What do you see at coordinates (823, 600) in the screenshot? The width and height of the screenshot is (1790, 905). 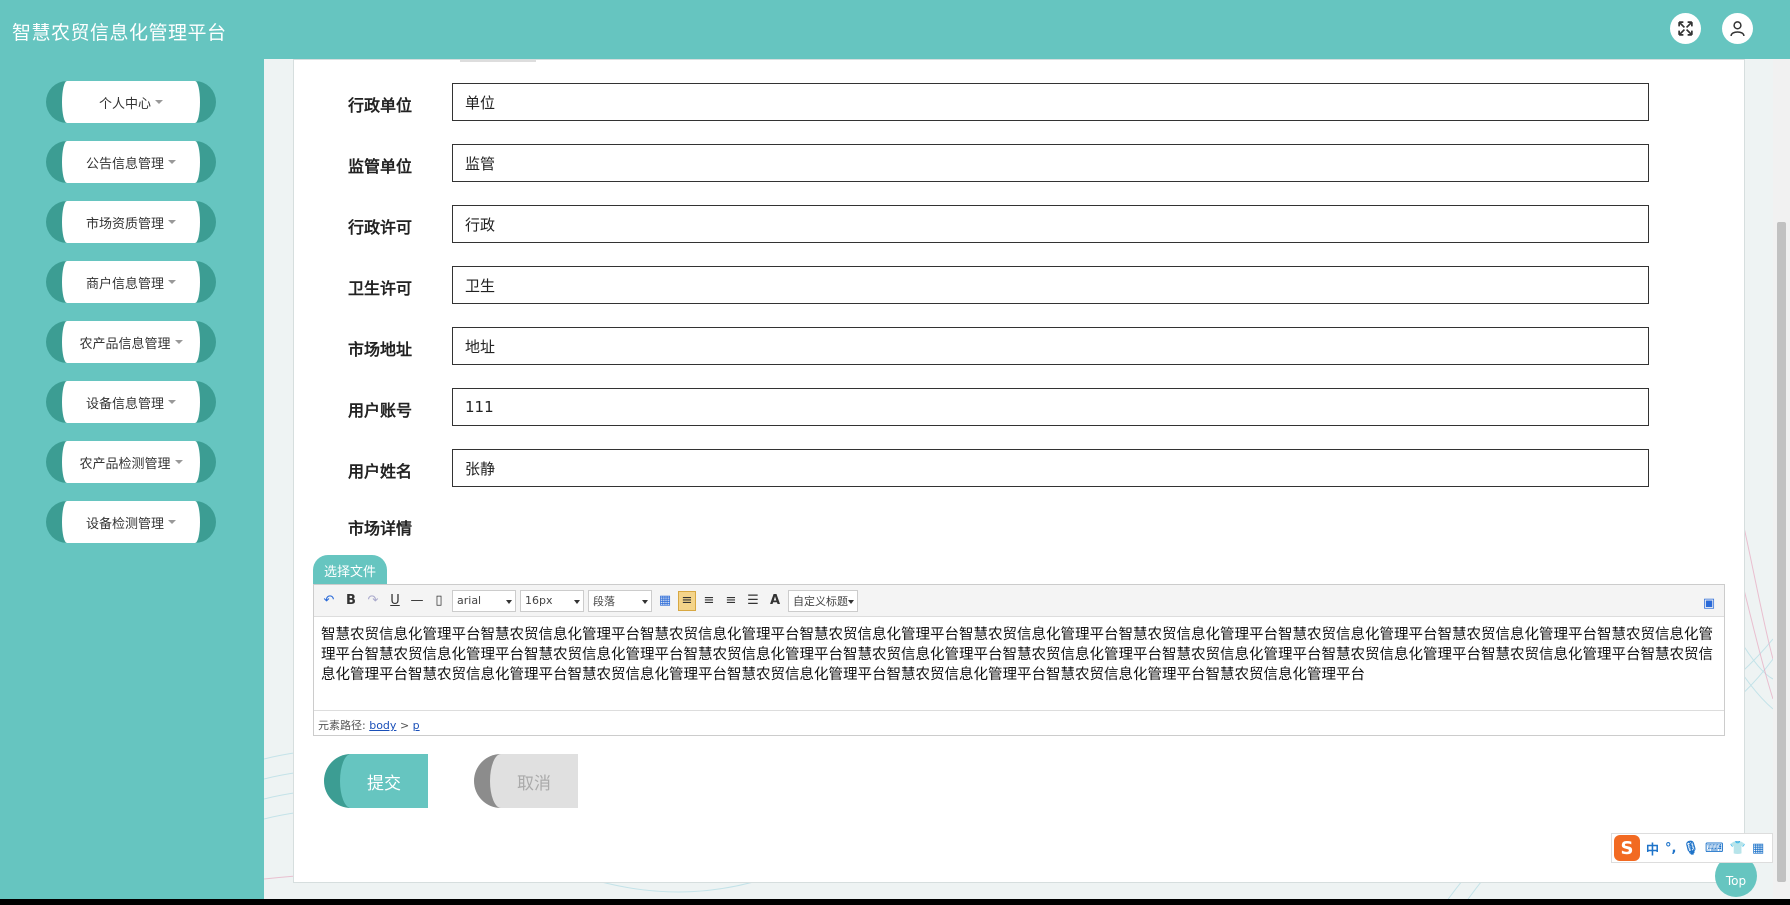 I see `custom-title-select: 自定义标题` at bounding box center [823, 600].